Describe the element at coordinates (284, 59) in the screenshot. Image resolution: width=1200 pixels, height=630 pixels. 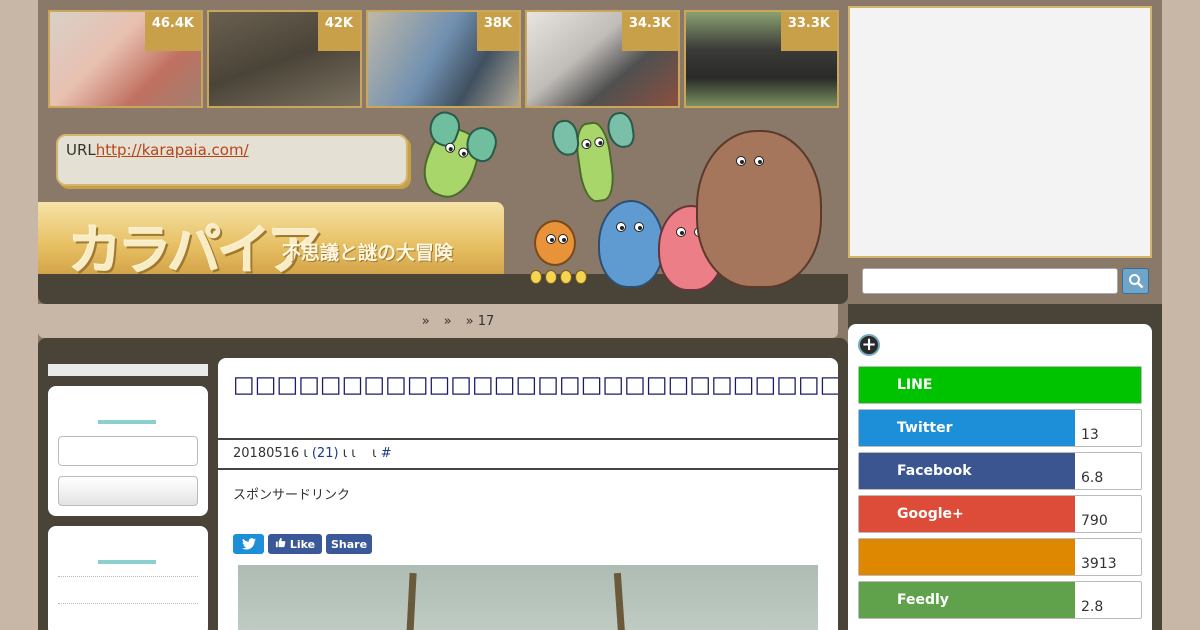
I see `thumbnail-2: 42K` at that location.